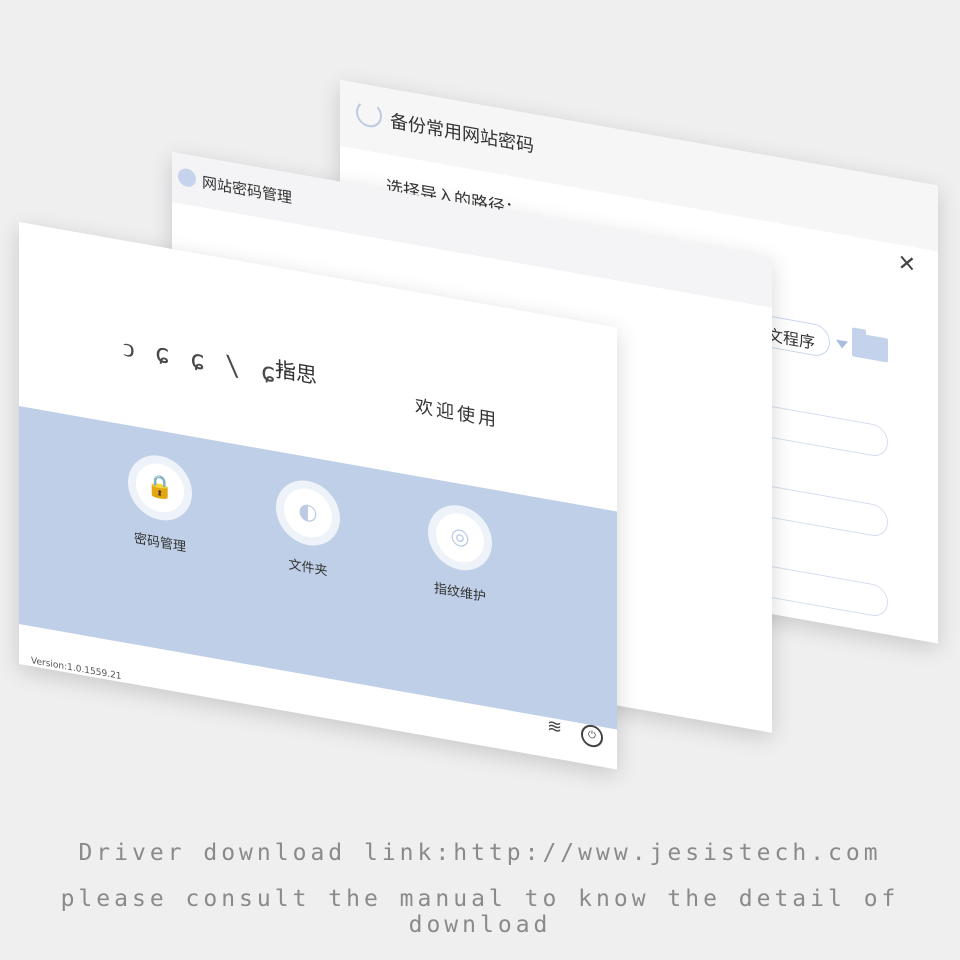 The height and width of the screenshot is (960, 960). I want to click on welcome-text: 欢迎使用, so click(457, 413).